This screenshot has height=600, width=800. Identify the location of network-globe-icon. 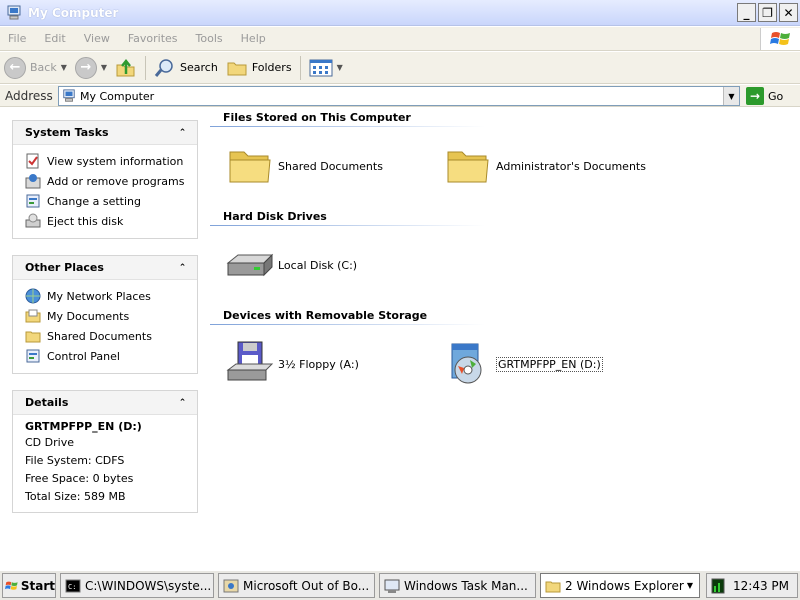
(33, 296).